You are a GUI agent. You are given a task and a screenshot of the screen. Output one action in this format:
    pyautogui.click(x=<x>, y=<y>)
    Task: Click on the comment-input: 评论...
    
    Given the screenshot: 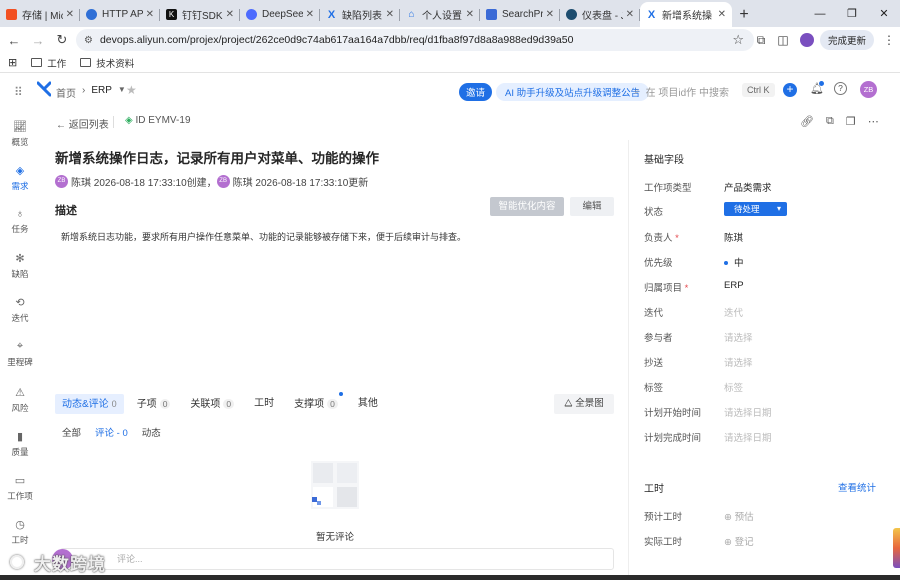 What is the action you would take?
    pyautogui.click(x=337, y=559)
    